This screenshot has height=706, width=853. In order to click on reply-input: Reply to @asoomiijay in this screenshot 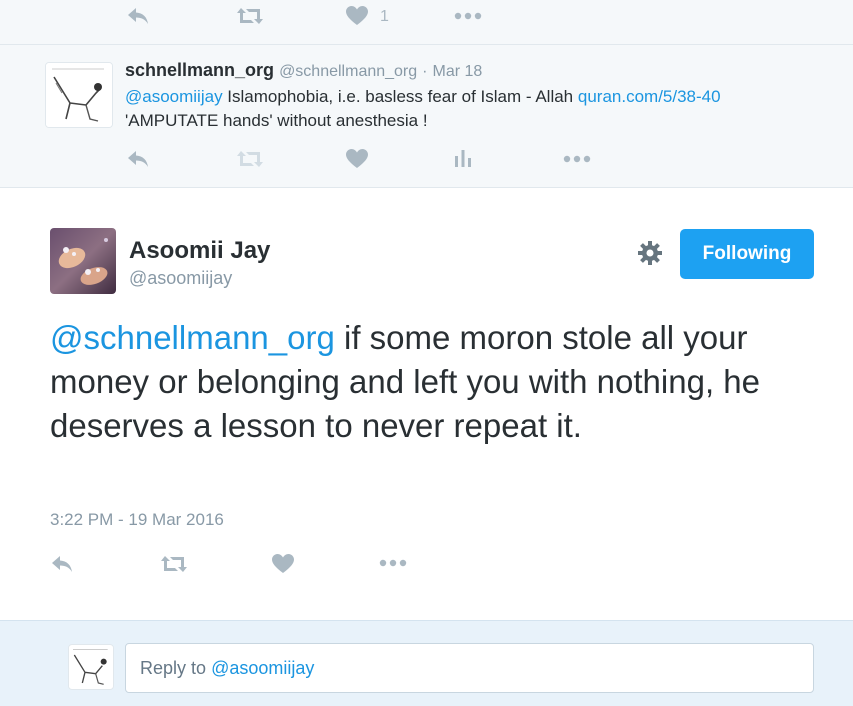, I will do `click(469, 668)`.